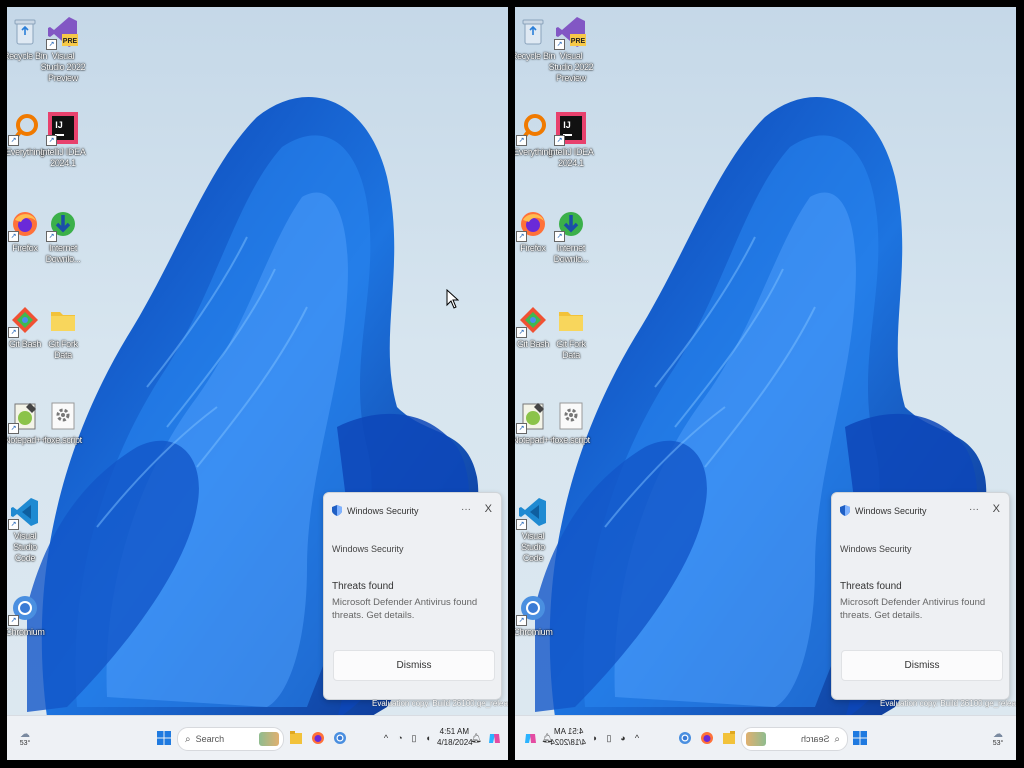  I want to click on clock-date: 4/18/2024, so click(568, 742).